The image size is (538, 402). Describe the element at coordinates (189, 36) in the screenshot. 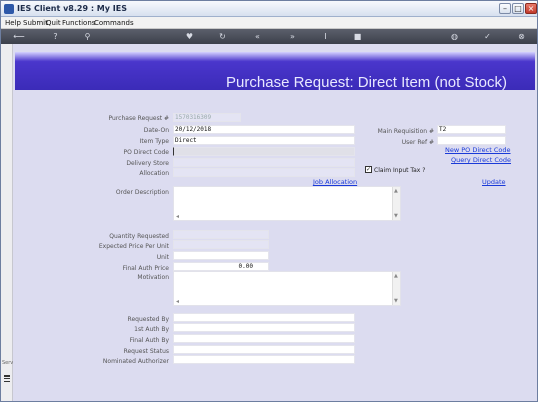

I see `heart-icon: ♥` at that location.